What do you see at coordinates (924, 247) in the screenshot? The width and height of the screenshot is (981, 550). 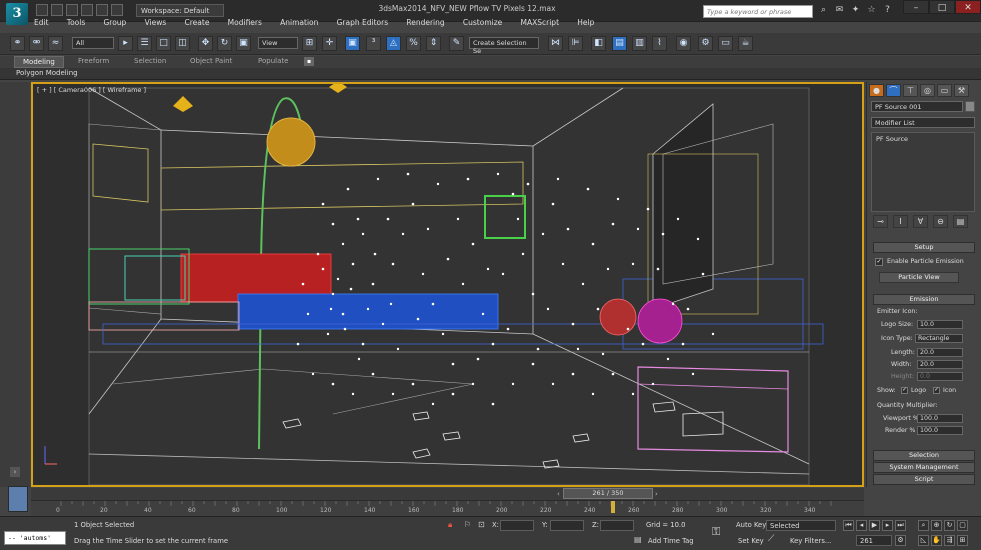 I see `rollout-setup: Setup` at bounding box center [924, 247].